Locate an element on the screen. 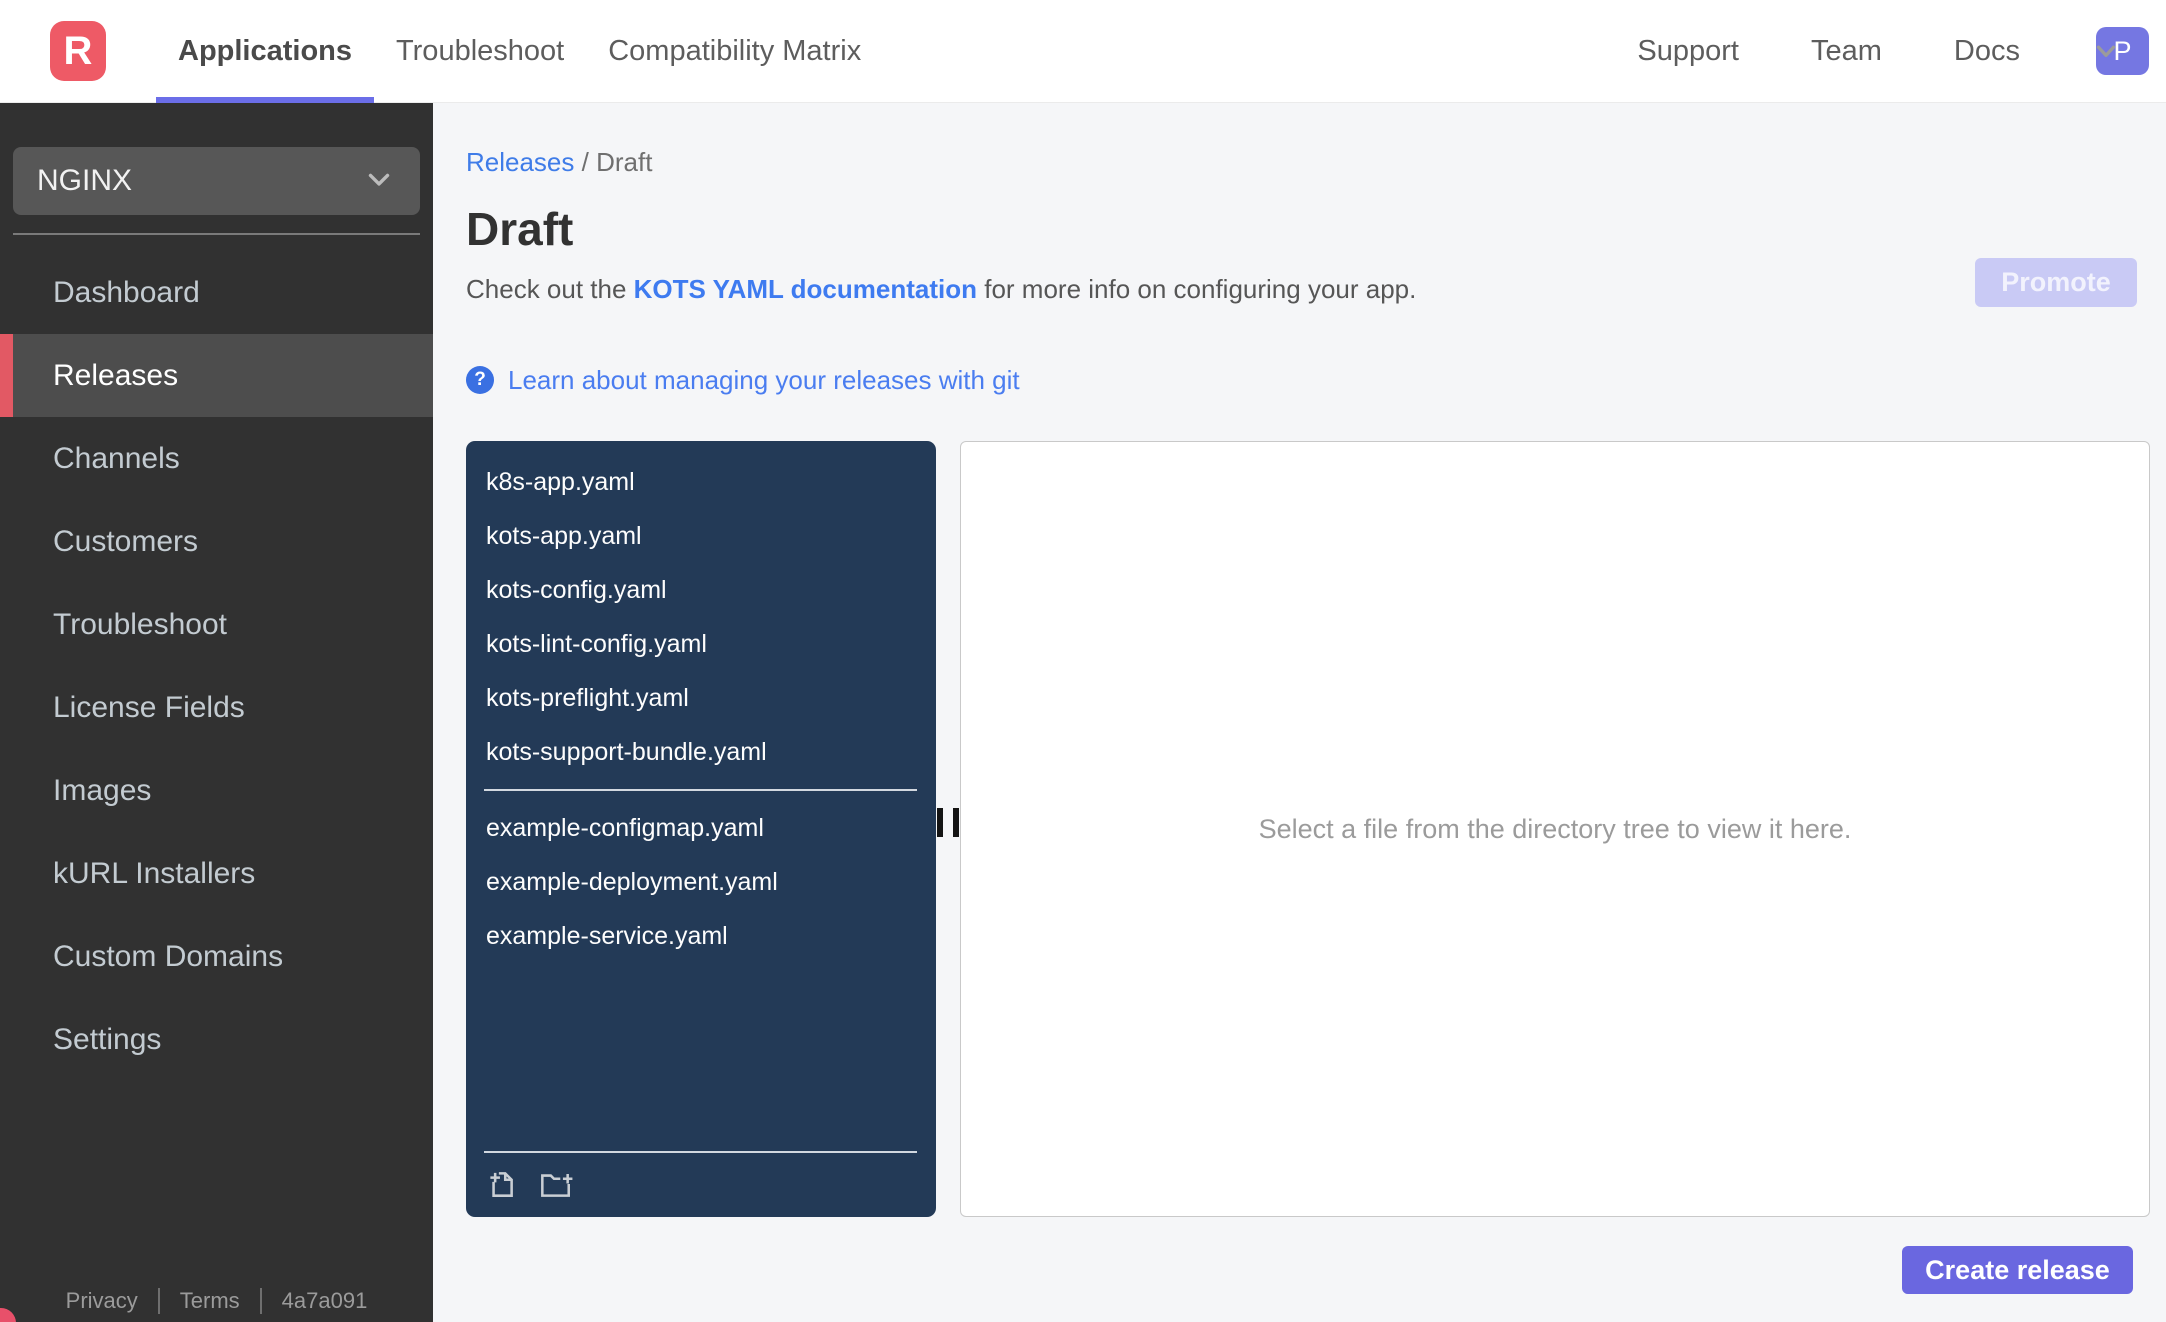  file-tree-item: kots-lint-config.yaml is located at coordinates (701, 644).